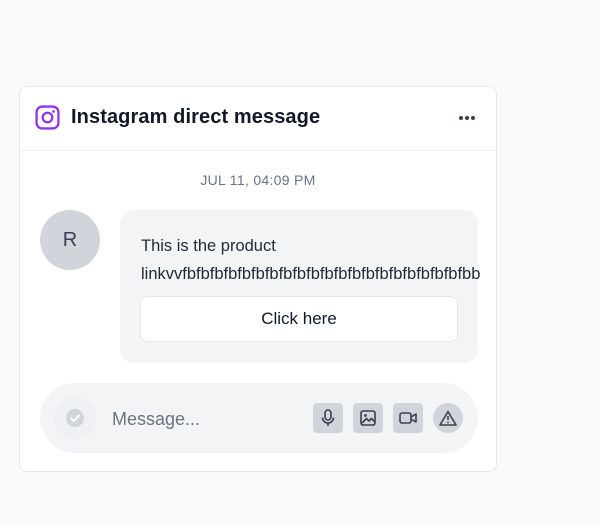 Image resolution: width=600 pixels, height=527 pixels. I want to click on message-timestamp: JUL 11, 04:09 PM, so click(258, 180).